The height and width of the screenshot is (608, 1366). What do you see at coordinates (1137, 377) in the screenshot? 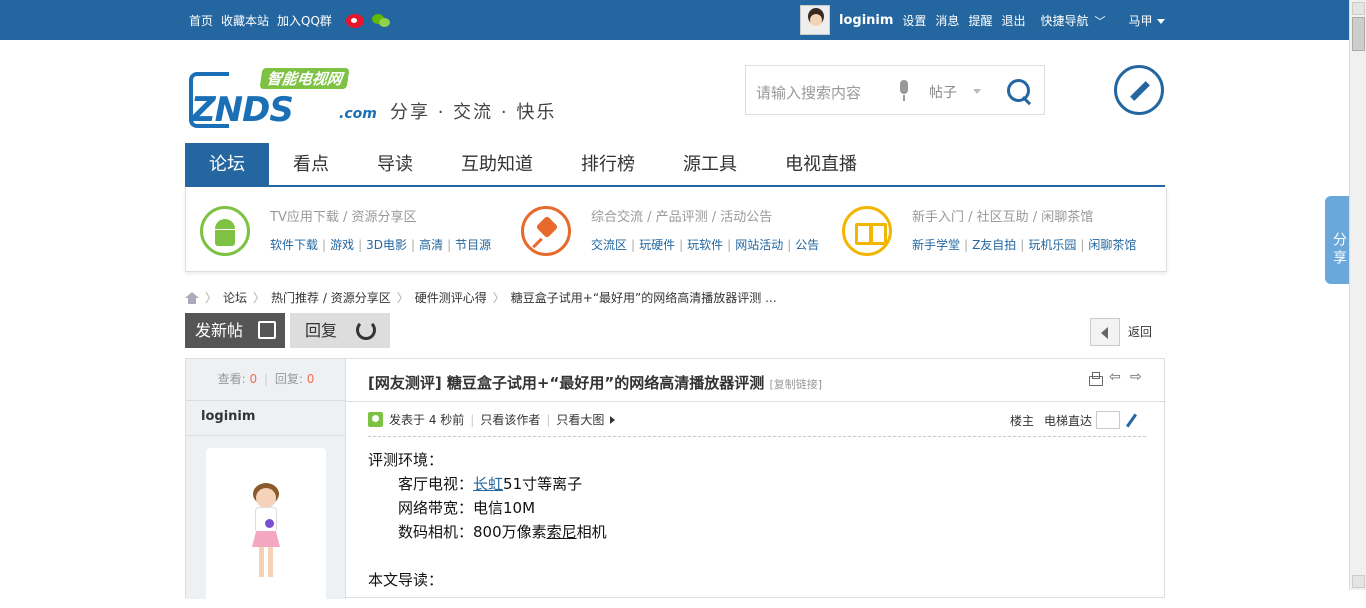
I see `next-thread-icon` at bounding box center [1137, 377].